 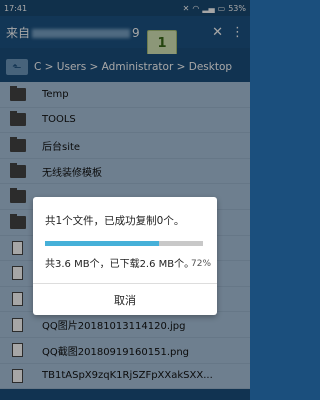 What do you see at coordinates (120, 264) in the screenshot?
I see `dialog-size-text: 共3.6 MB个，已下载2.6 MB个。` at bounding box center [120, 264].